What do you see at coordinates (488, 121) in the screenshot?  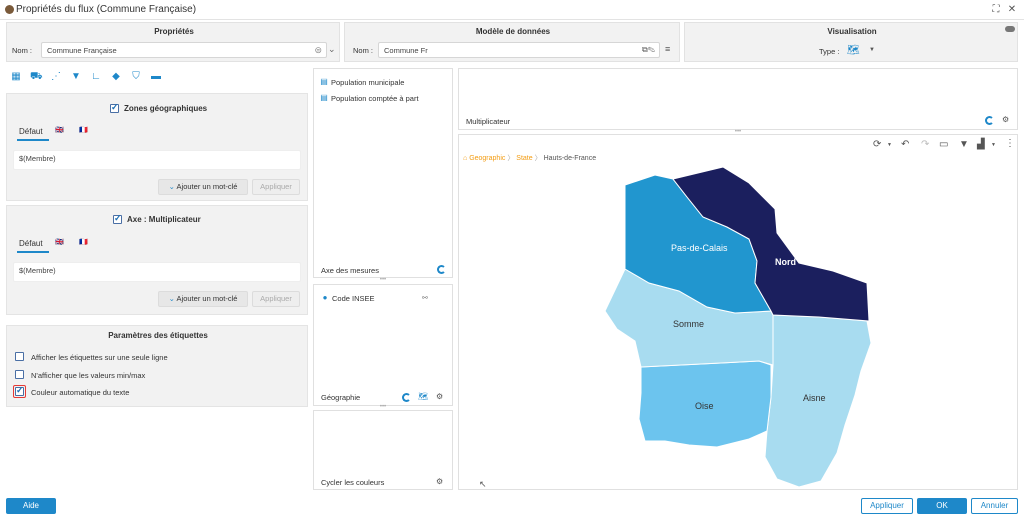 I see `multiplicateur-label: Multiplicateur` at bounding box center [488, 121].